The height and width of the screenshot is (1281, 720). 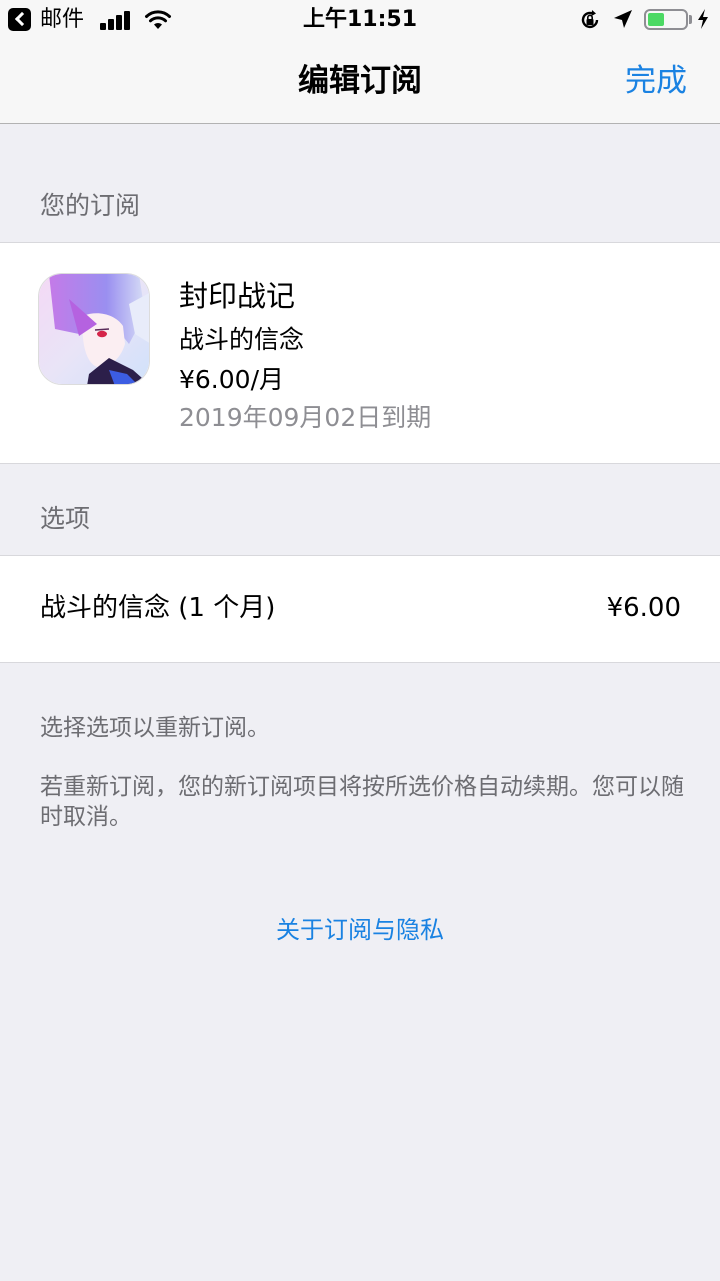 What do you see at coordinates (360, 930) in the screenshot?
I see `subscription-privacy-link: 关于订阅与隐私` at bounding box center [360, 930].